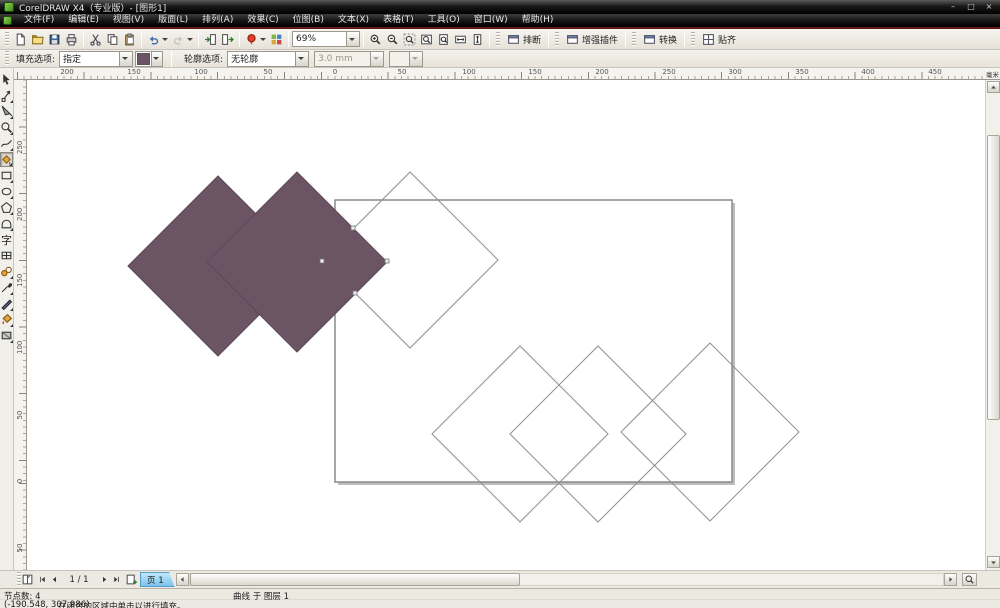 Image resolution: width=1000 pixels, height=608 pixels. What do you see at coordinates (993, 562) in the screenshot?
I see `scroll-down-button` at bounding box center [993, 562].